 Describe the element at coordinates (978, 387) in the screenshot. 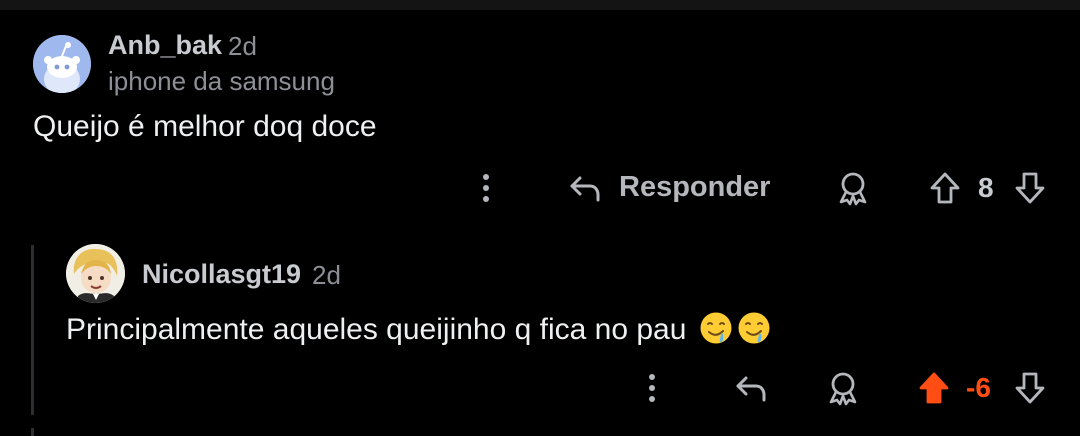

I see `vote-score: -6` at that location.